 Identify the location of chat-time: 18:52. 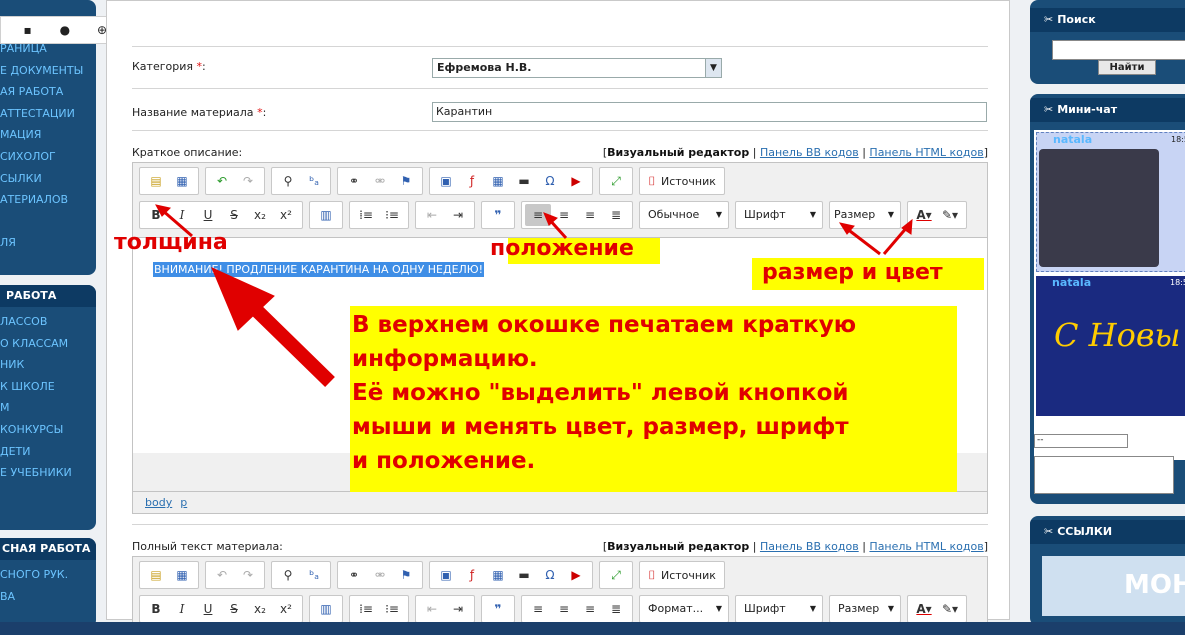
(1177, 282).